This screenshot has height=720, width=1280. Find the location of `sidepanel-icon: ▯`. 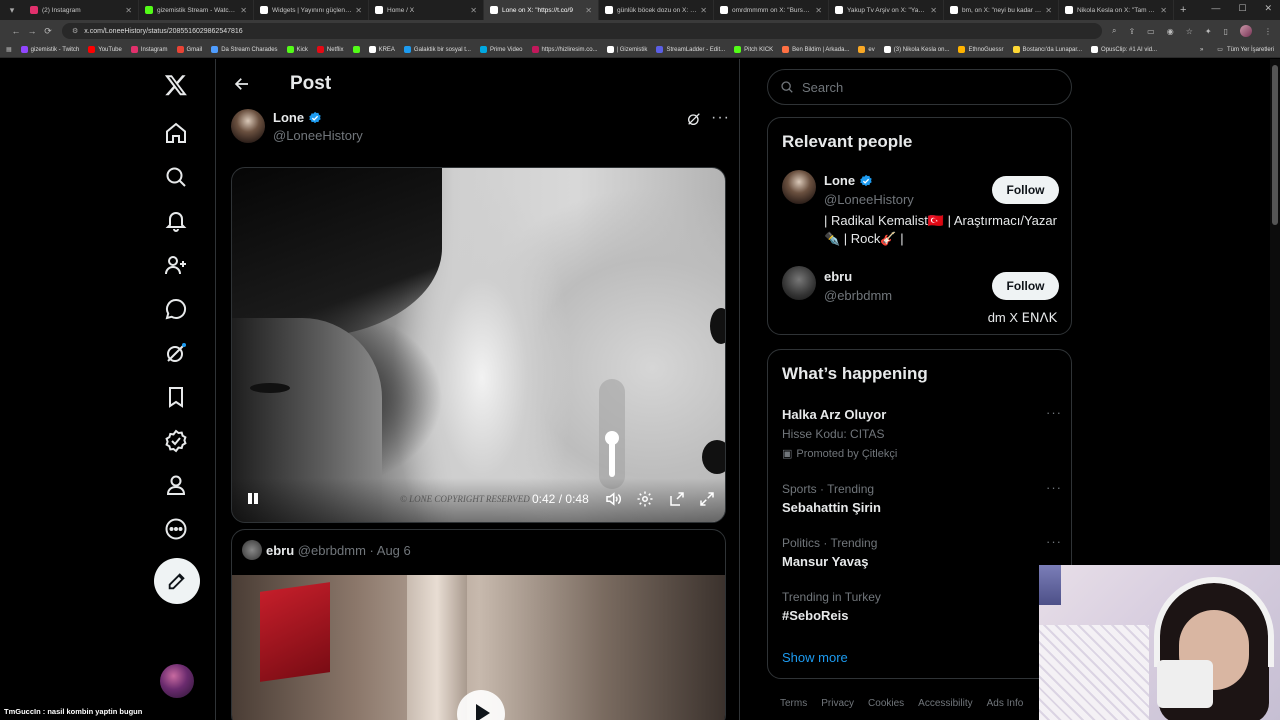

sidepanel-icon: ▯ is located at coordinates (1226, 31).